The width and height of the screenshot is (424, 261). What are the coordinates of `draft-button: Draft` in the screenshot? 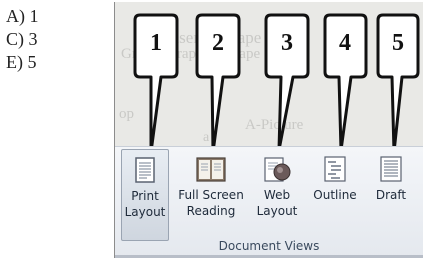 It's located at (391, 194).